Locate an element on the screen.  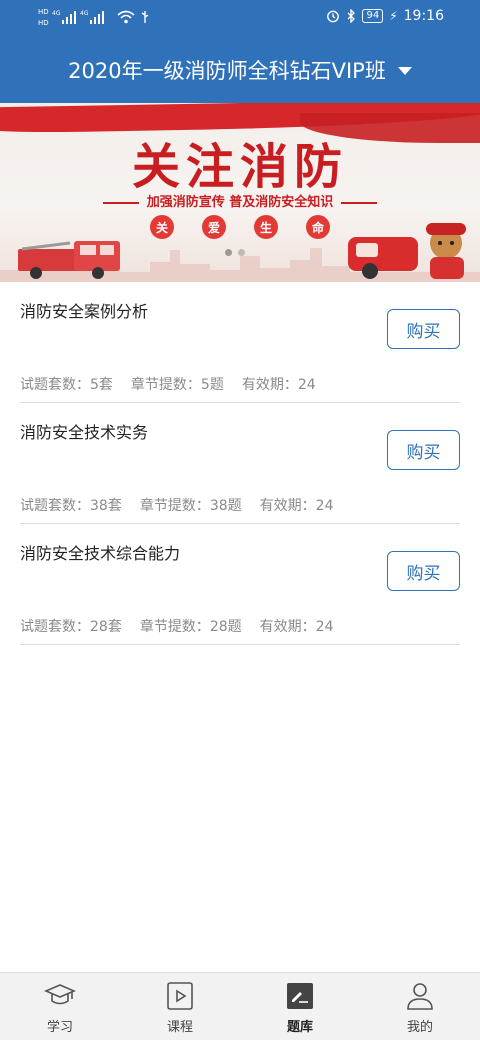
wifi-icon is located at coordinates (126, 17).